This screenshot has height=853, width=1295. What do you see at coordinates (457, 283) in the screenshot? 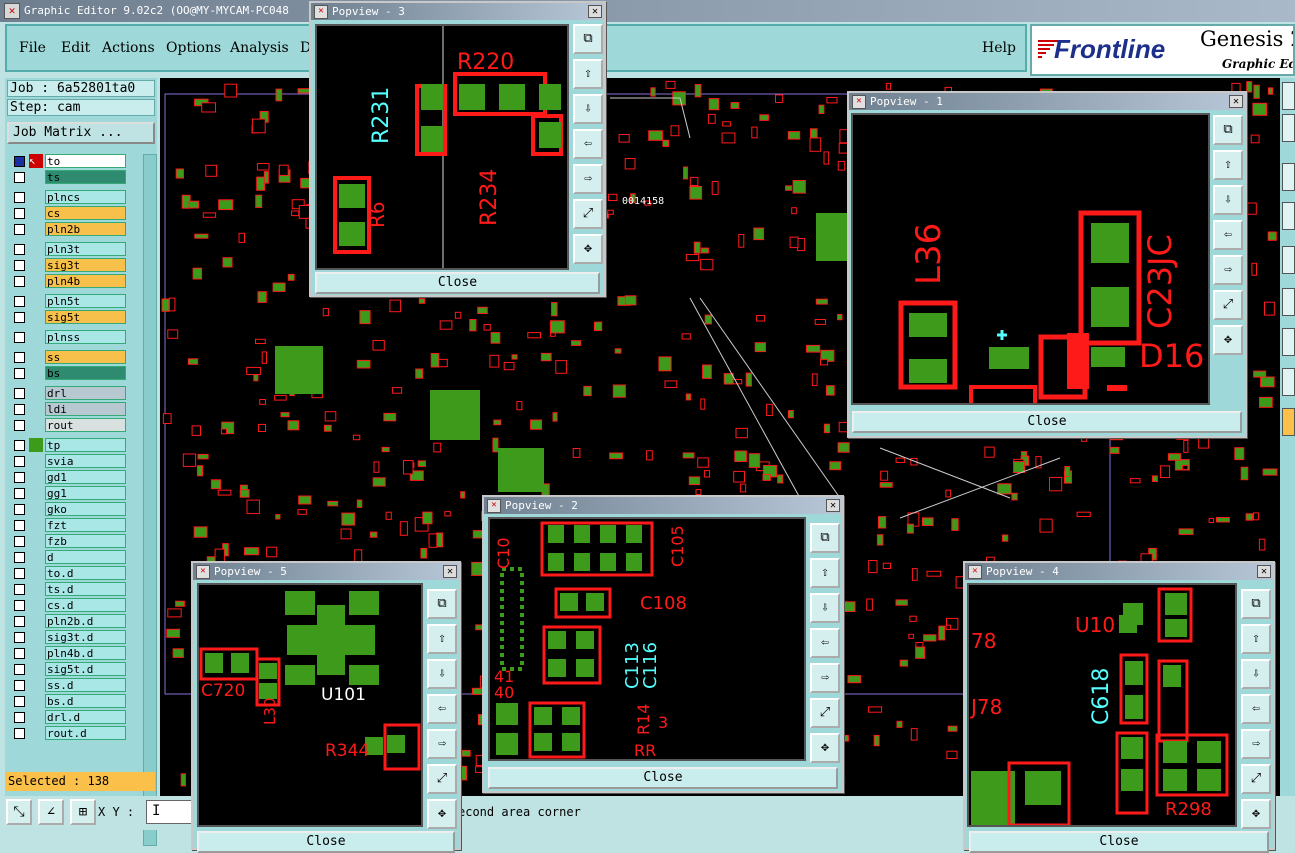
I see `popview-3-close-button: Close` at bounding box center [457, 283].